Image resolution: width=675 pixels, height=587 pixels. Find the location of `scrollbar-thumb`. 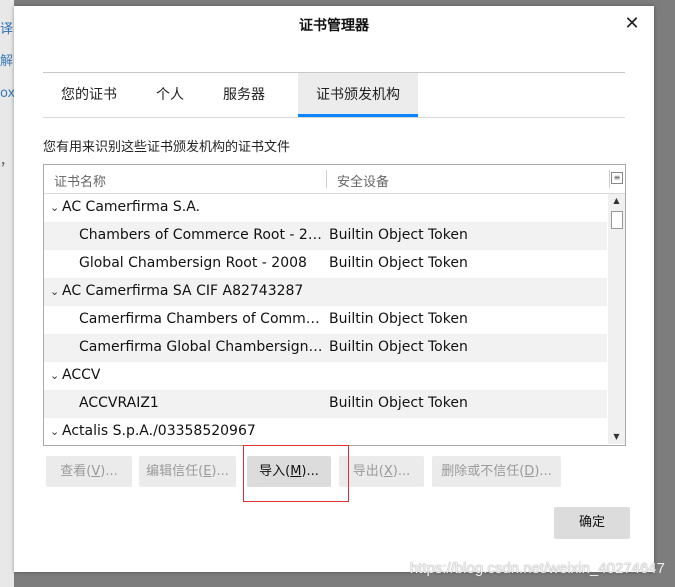

scrollbar-thumb is located at coordinates (617, 220).